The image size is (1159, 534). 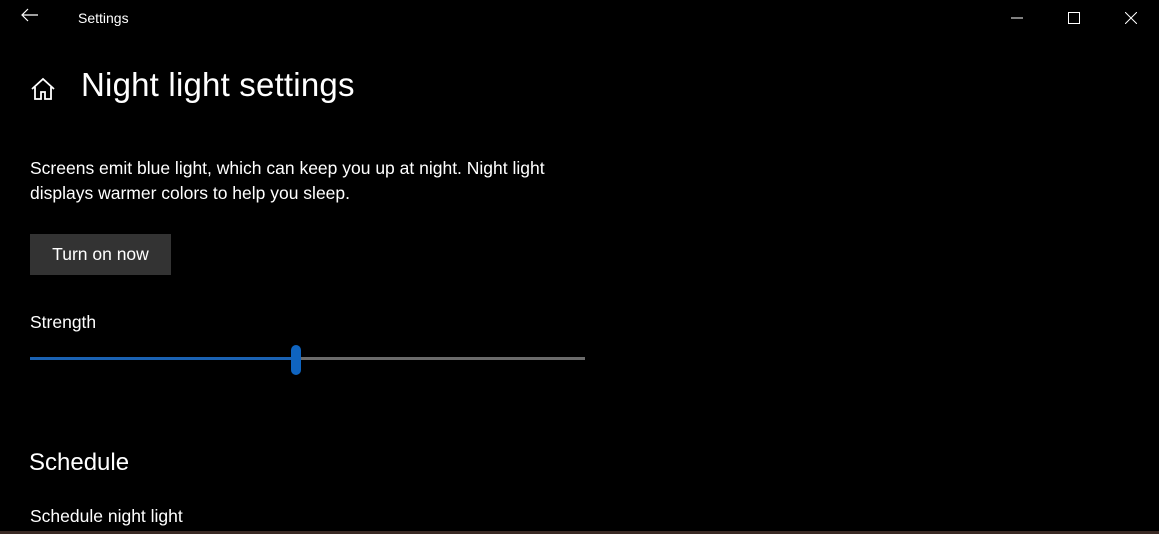 I want to click on back-arrow-icon, so click(x=29, y=15).